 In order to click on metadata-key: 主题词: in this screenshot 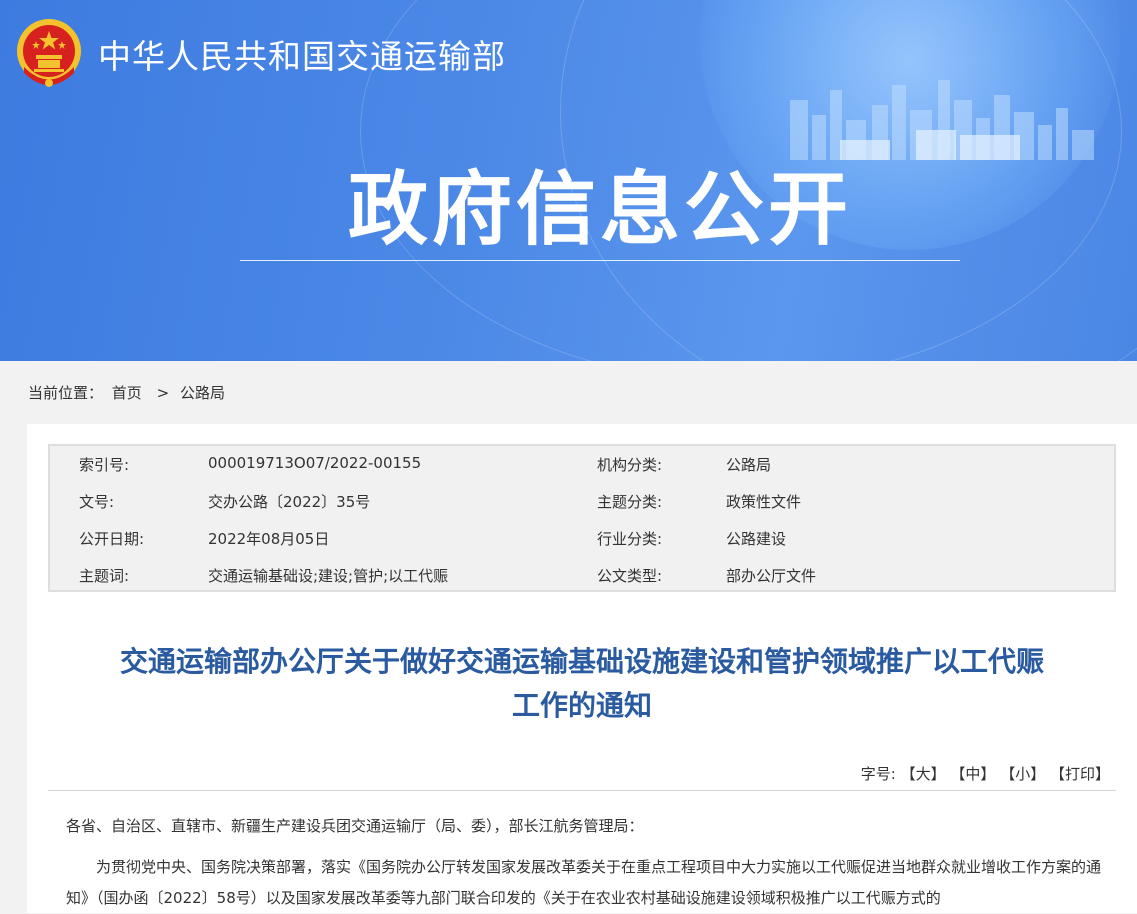, I will do `click(104, 576)`.